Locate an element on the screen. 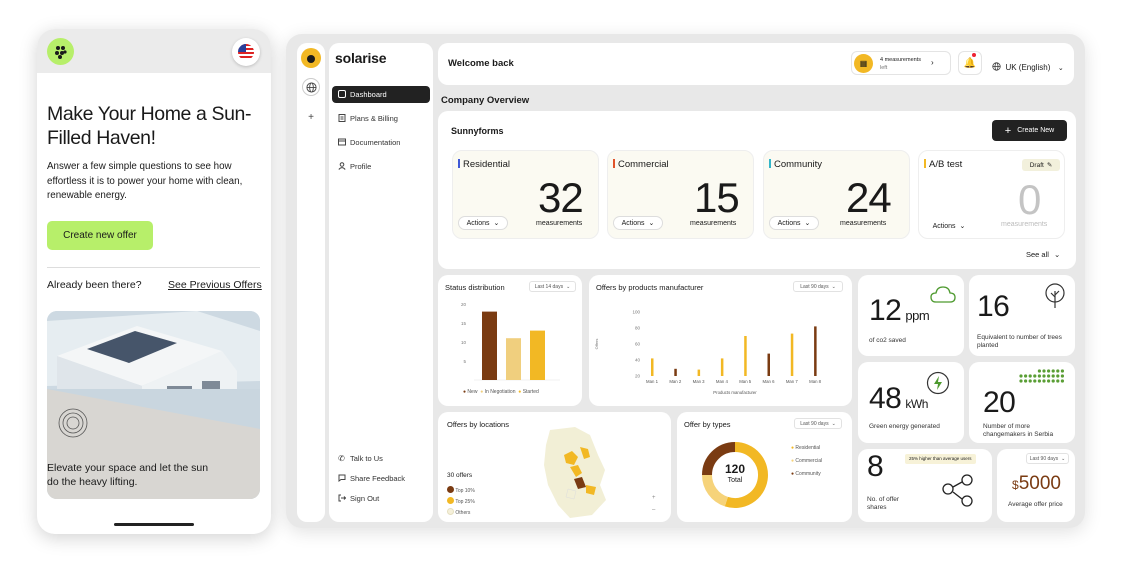  tree-icon is located at coordinates (1055, 295).